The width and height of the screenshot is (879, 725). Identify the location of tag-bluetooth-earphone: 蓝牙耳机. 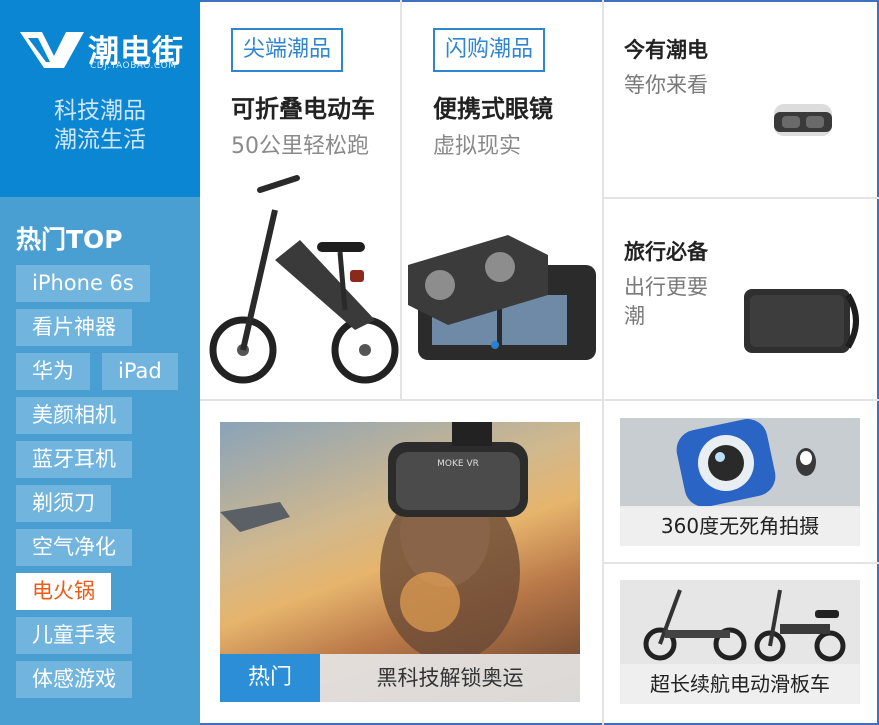
(74, 459).